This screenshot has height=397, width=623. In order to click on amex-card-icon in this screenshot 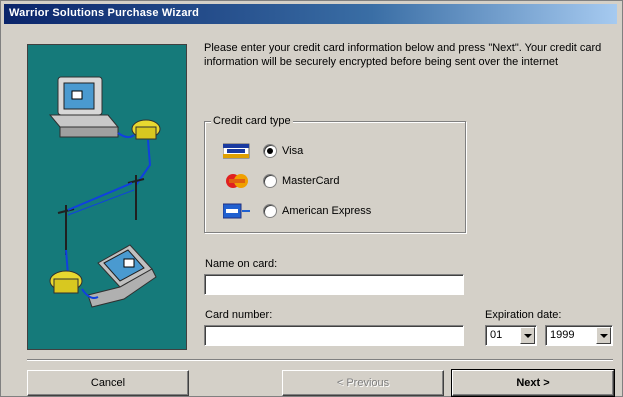, I will do `click(236, 211)`.